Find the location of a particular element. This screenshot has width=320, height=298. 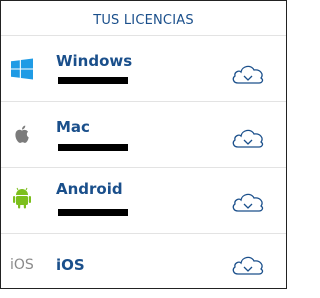

apple-icon is located at coordinates (22, 134).